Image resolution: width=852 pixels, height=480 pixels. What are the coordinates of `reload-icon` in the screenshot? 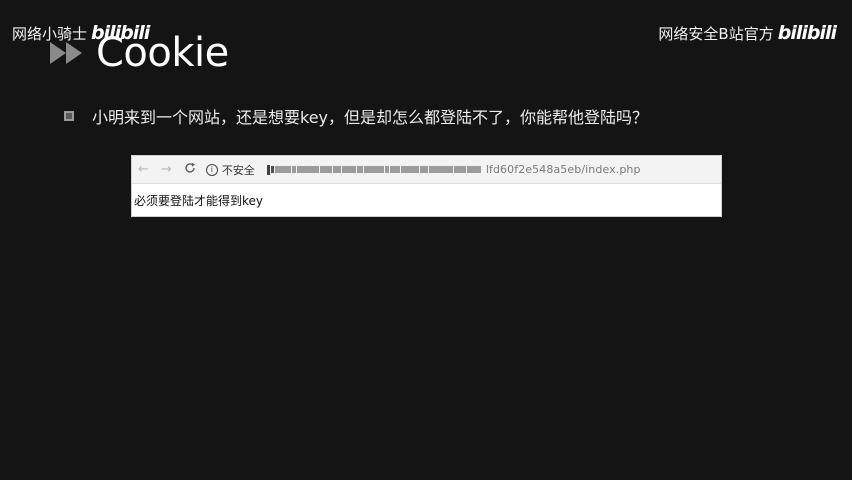 It's located at (190, 170).